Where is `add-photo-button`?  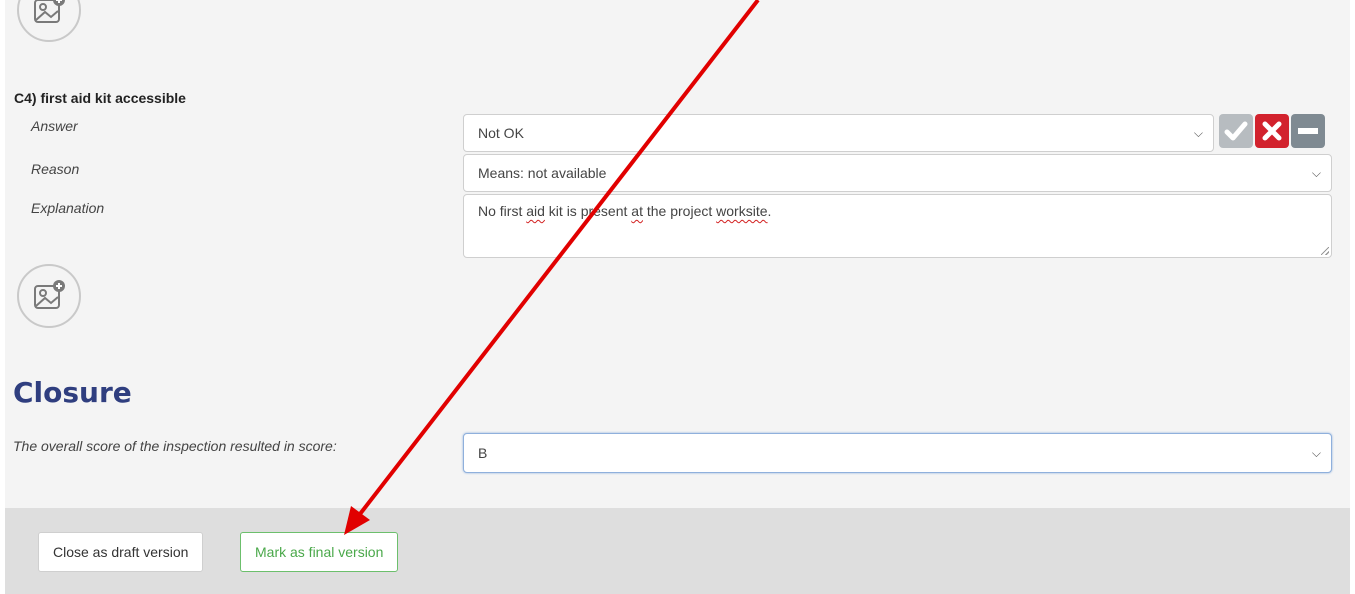
add-photo-button is located at coordinates (49, 296).